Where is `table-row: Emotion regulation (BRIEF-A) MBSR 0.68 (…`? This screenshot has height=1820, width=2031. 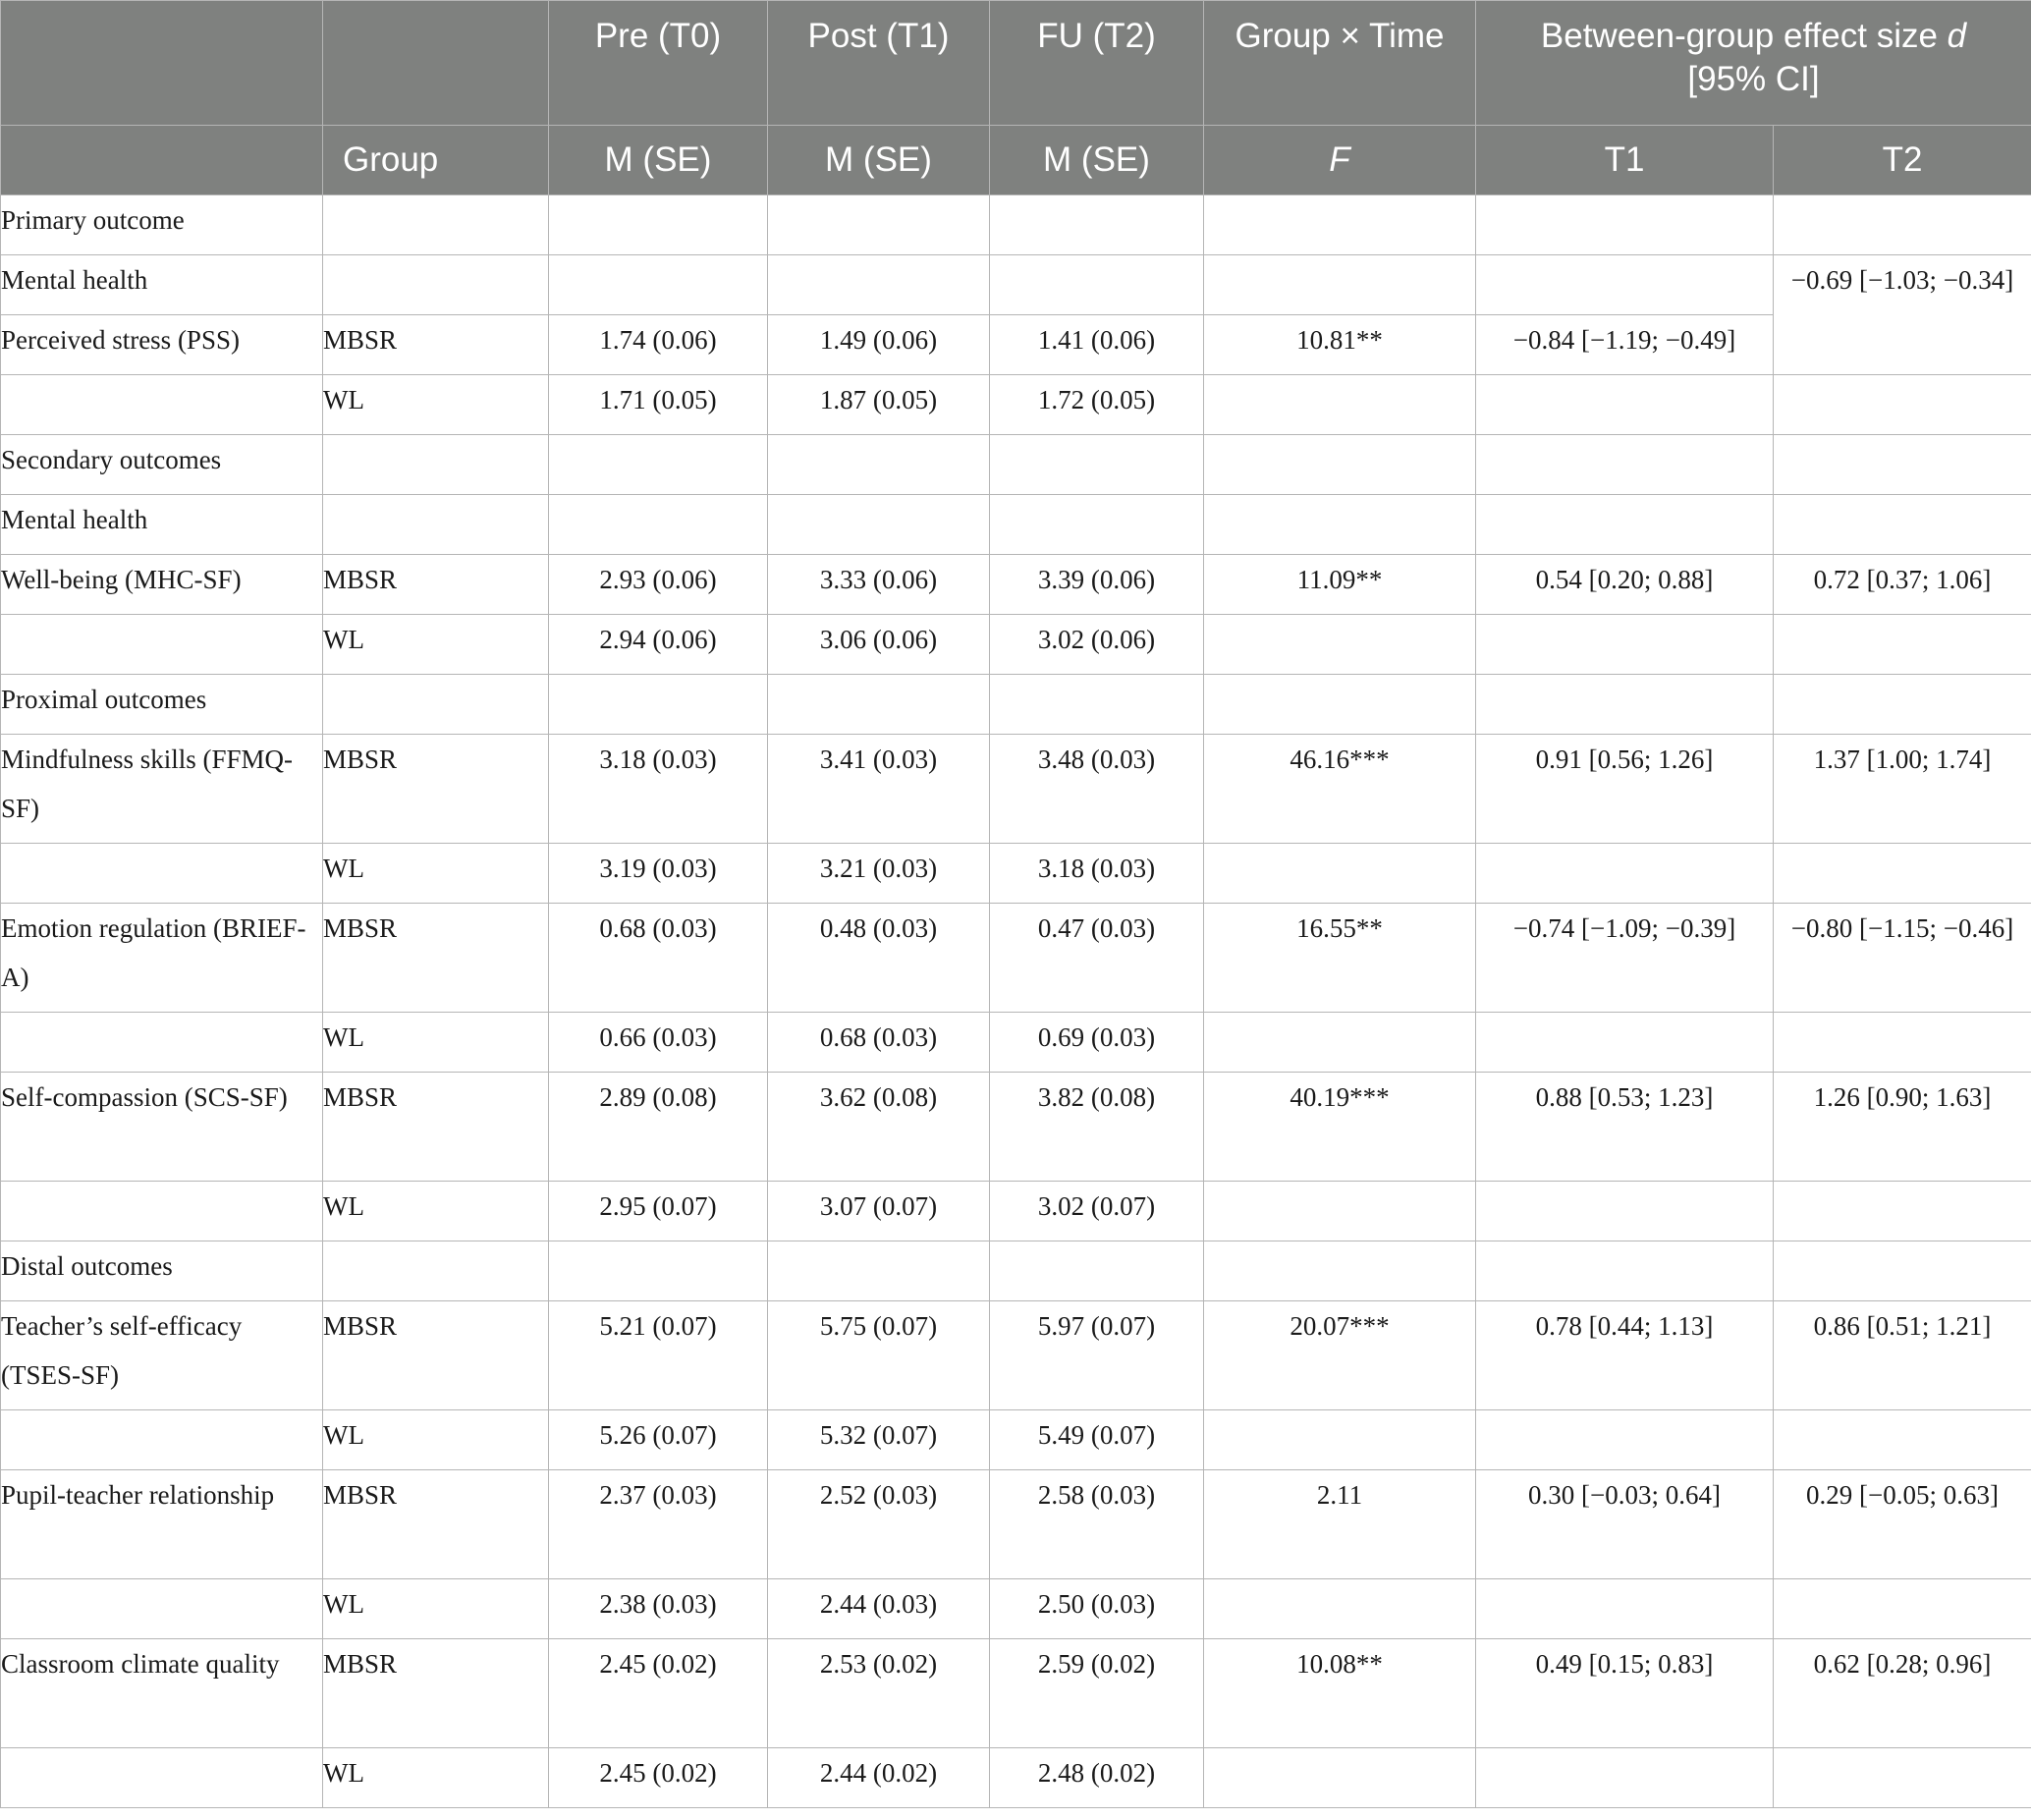
table-row: Emotion regulation (BRIEF-A) MBSR 0.68 (… is located at coordinates (1015, 958).